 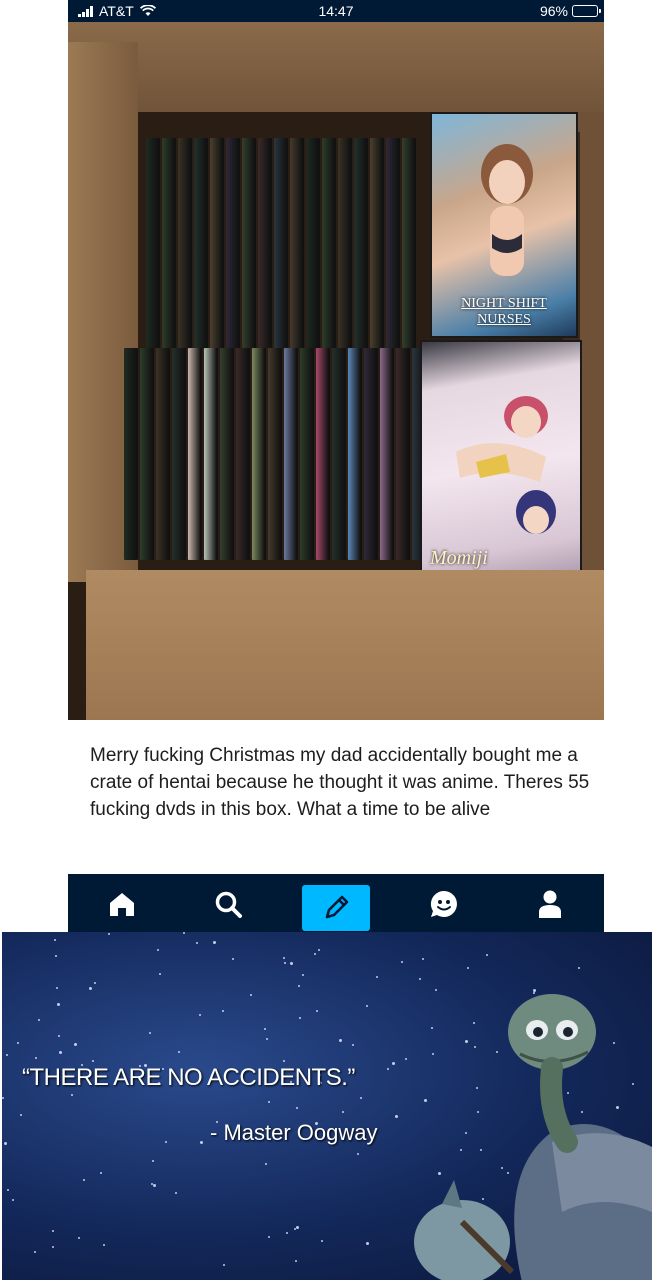 I want to click on dvd-cover-night-shift-nurses: NIGHT SHIFT NURSES, so click(x=504, y=225).